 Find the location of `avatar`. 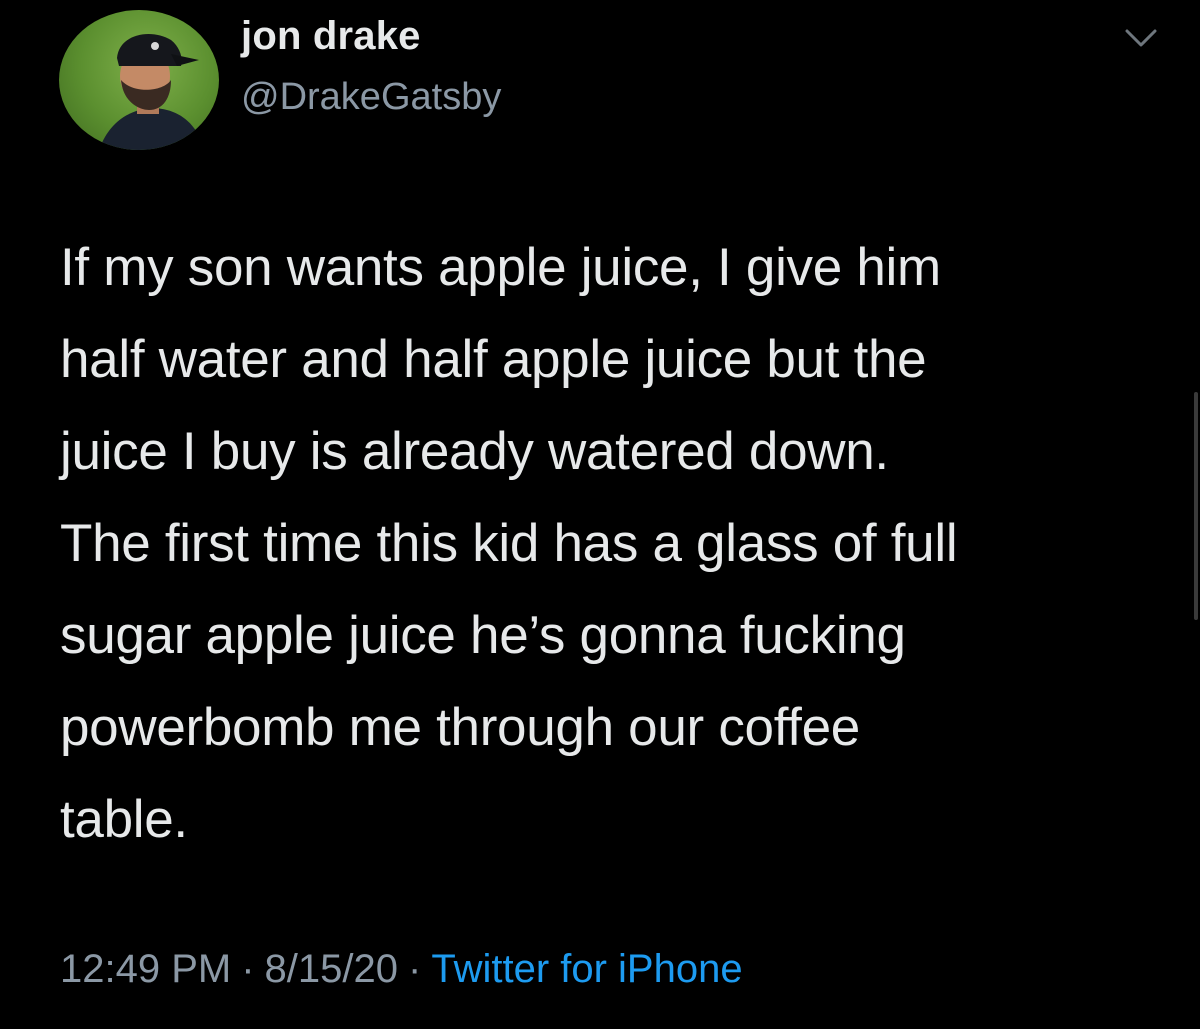

avatar is located at coordinates (139, 80).